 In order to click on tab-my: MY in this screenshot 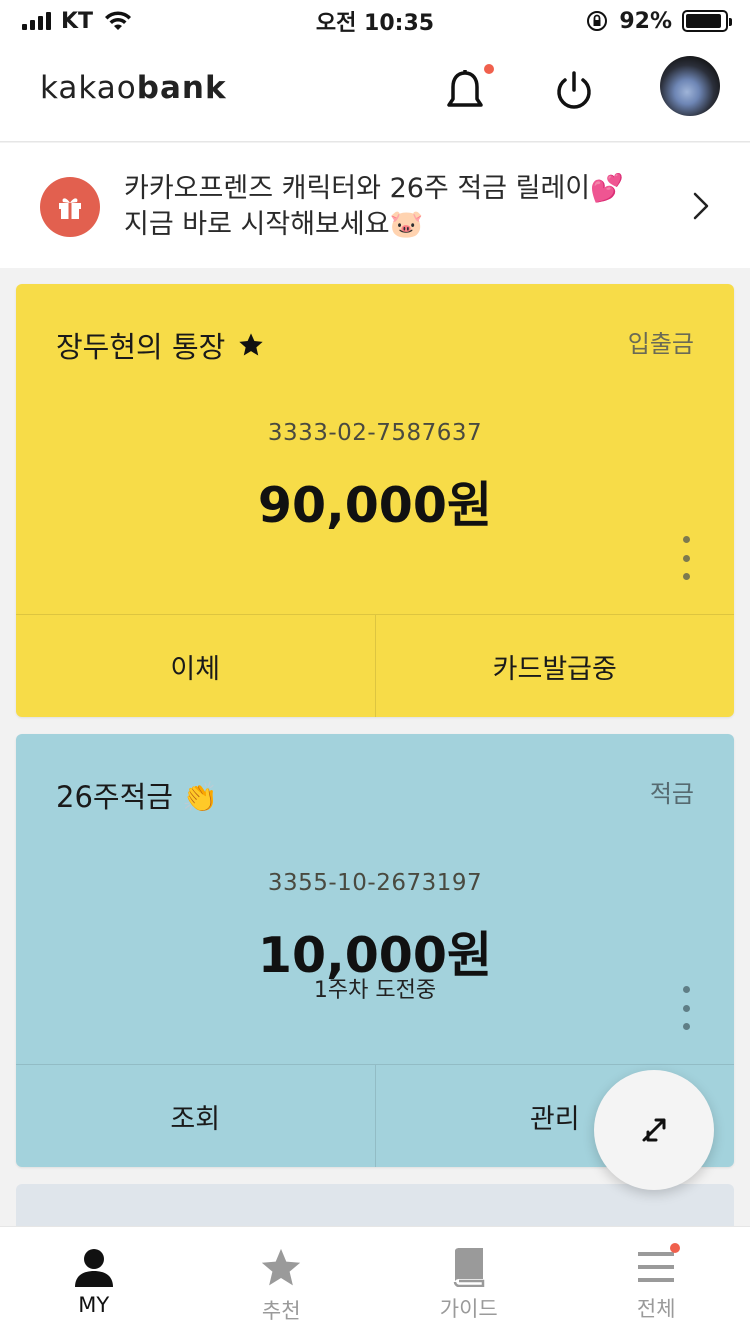, I will do `click(94, 1280)`.